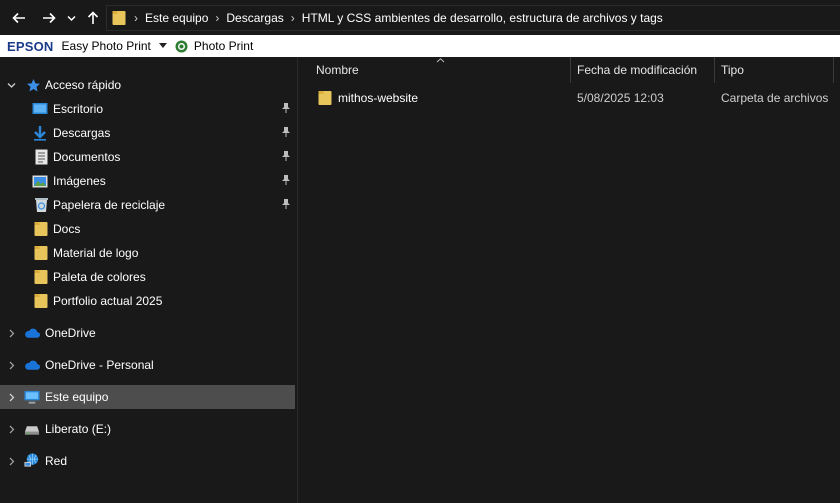 The height and width of the screenshot is (503, 840). Describe the element at coordinates (56, 461) in the screenshot. I see `sidebar-item-label: Red` at that location.